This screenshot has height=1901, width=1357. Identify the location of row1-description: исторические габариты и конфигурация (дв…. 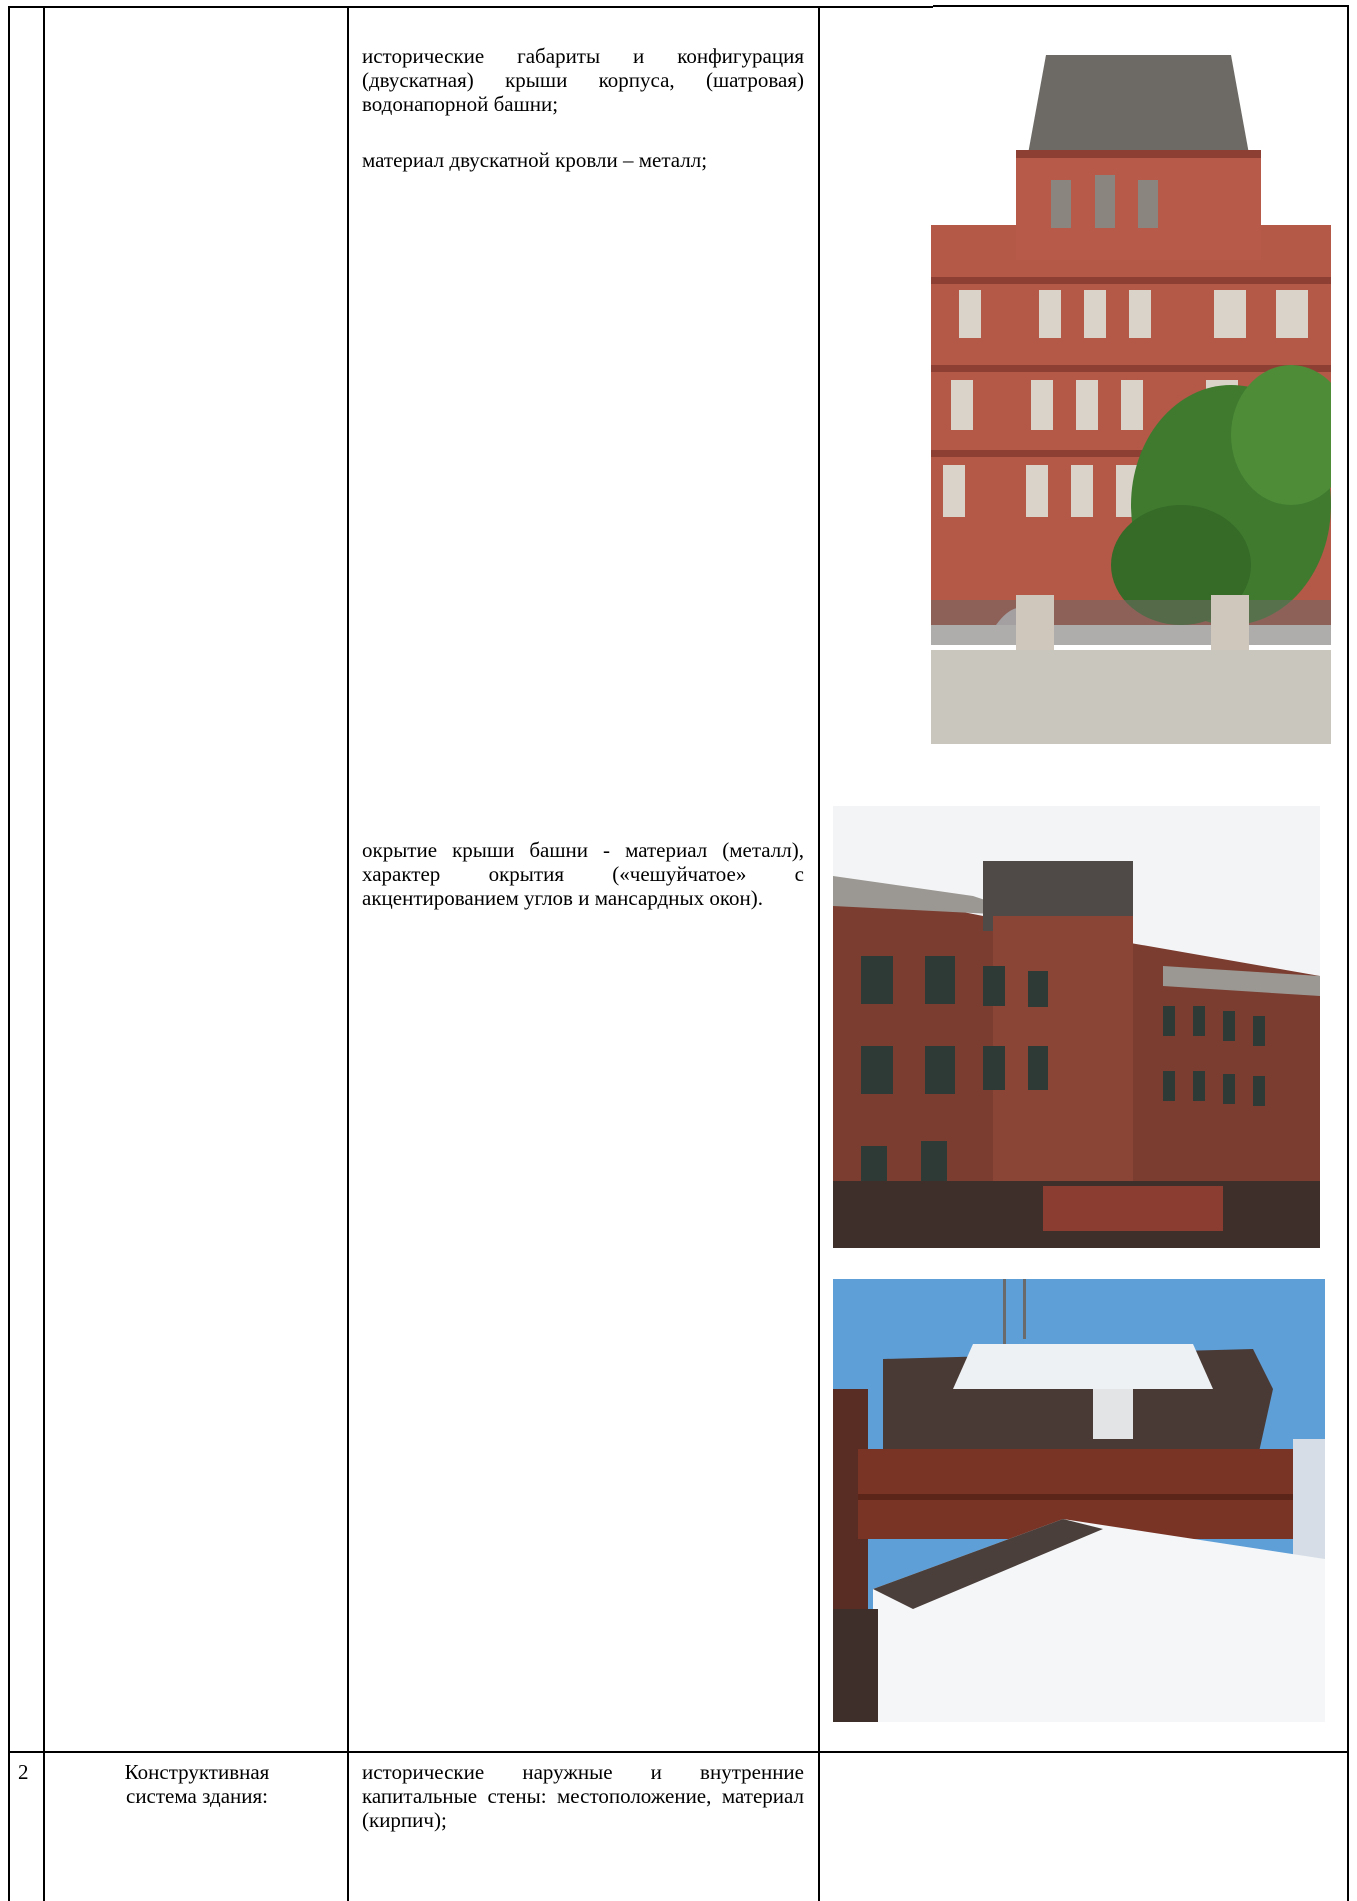
(583, 108).